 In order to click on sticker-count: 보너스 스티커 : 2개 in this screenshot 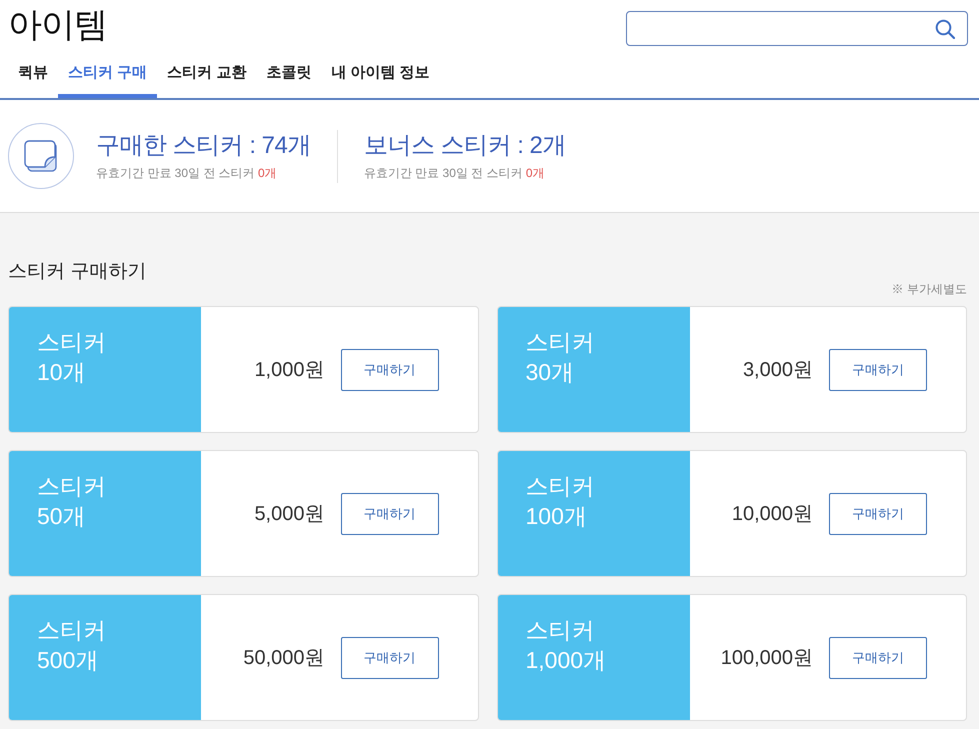, I will do `click(465, 145)`.